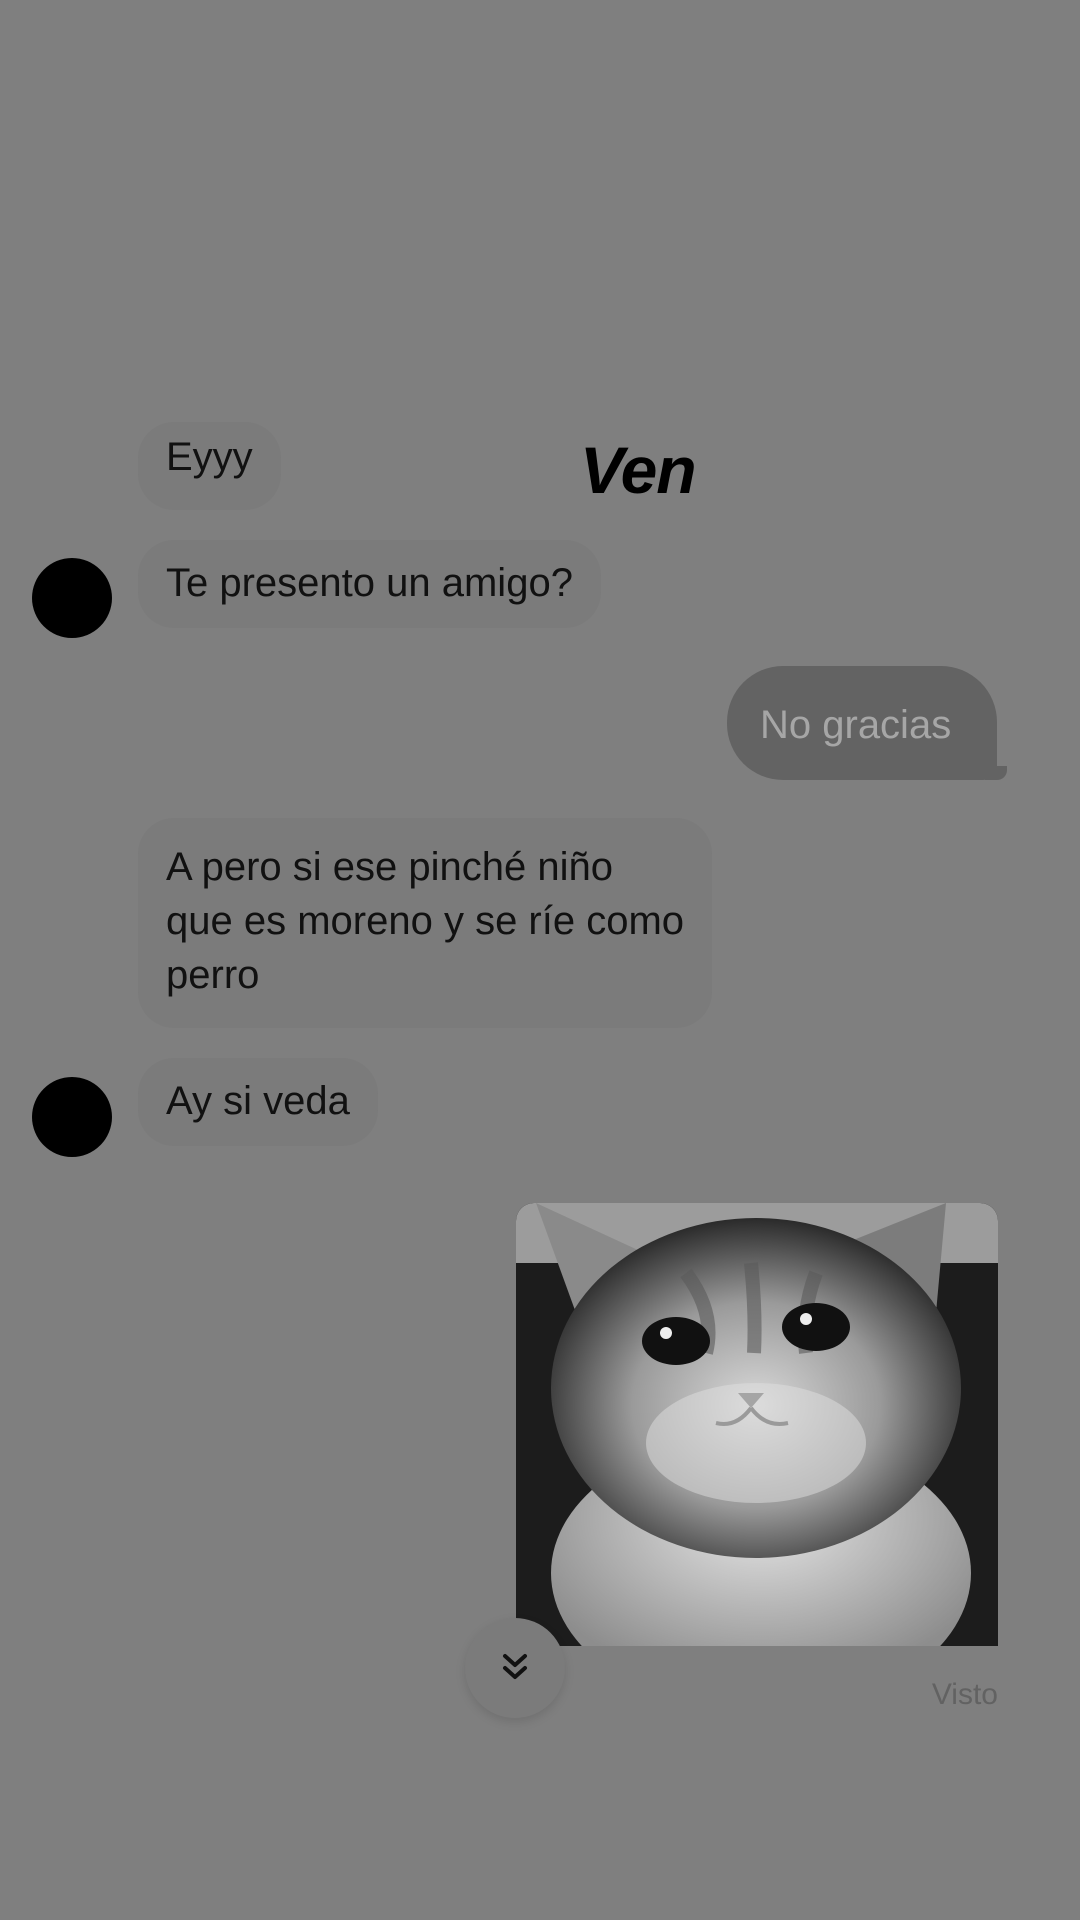  Describe the element at coordinates (856, 725) in the screenshot. I see `message-text: No gracias` at that location.